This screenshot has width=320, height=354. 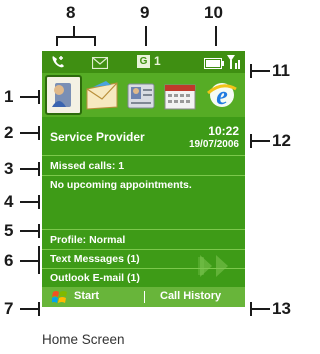 What do you see at coordinates (190, 296) in the screenshot?
I see `call-history-softkey: Call History` at bounding box center [190, 296].